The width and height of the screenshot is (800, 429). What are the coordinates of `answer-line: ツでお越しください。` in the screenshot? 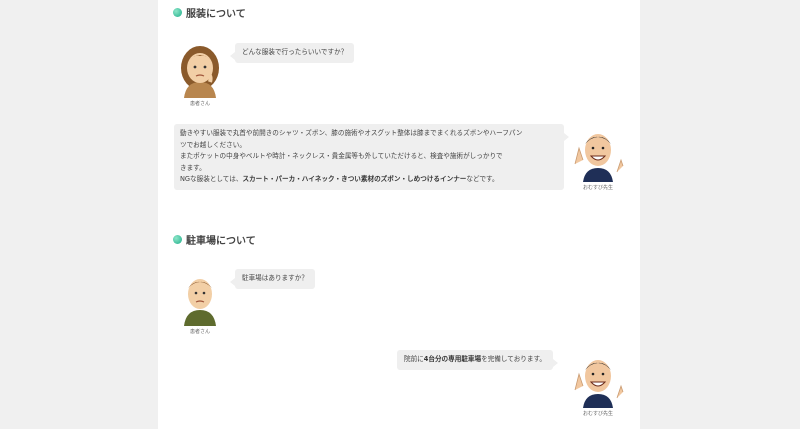 It's located at (213, 144).